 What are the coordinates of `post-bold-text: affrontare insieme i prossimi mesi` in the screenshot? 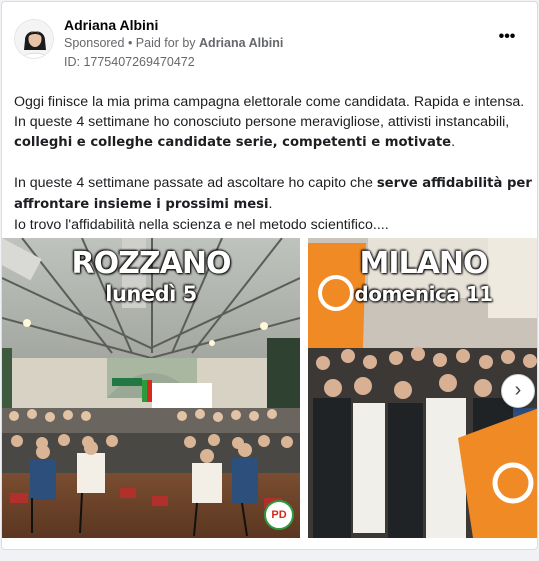 It's located at (141, 204).